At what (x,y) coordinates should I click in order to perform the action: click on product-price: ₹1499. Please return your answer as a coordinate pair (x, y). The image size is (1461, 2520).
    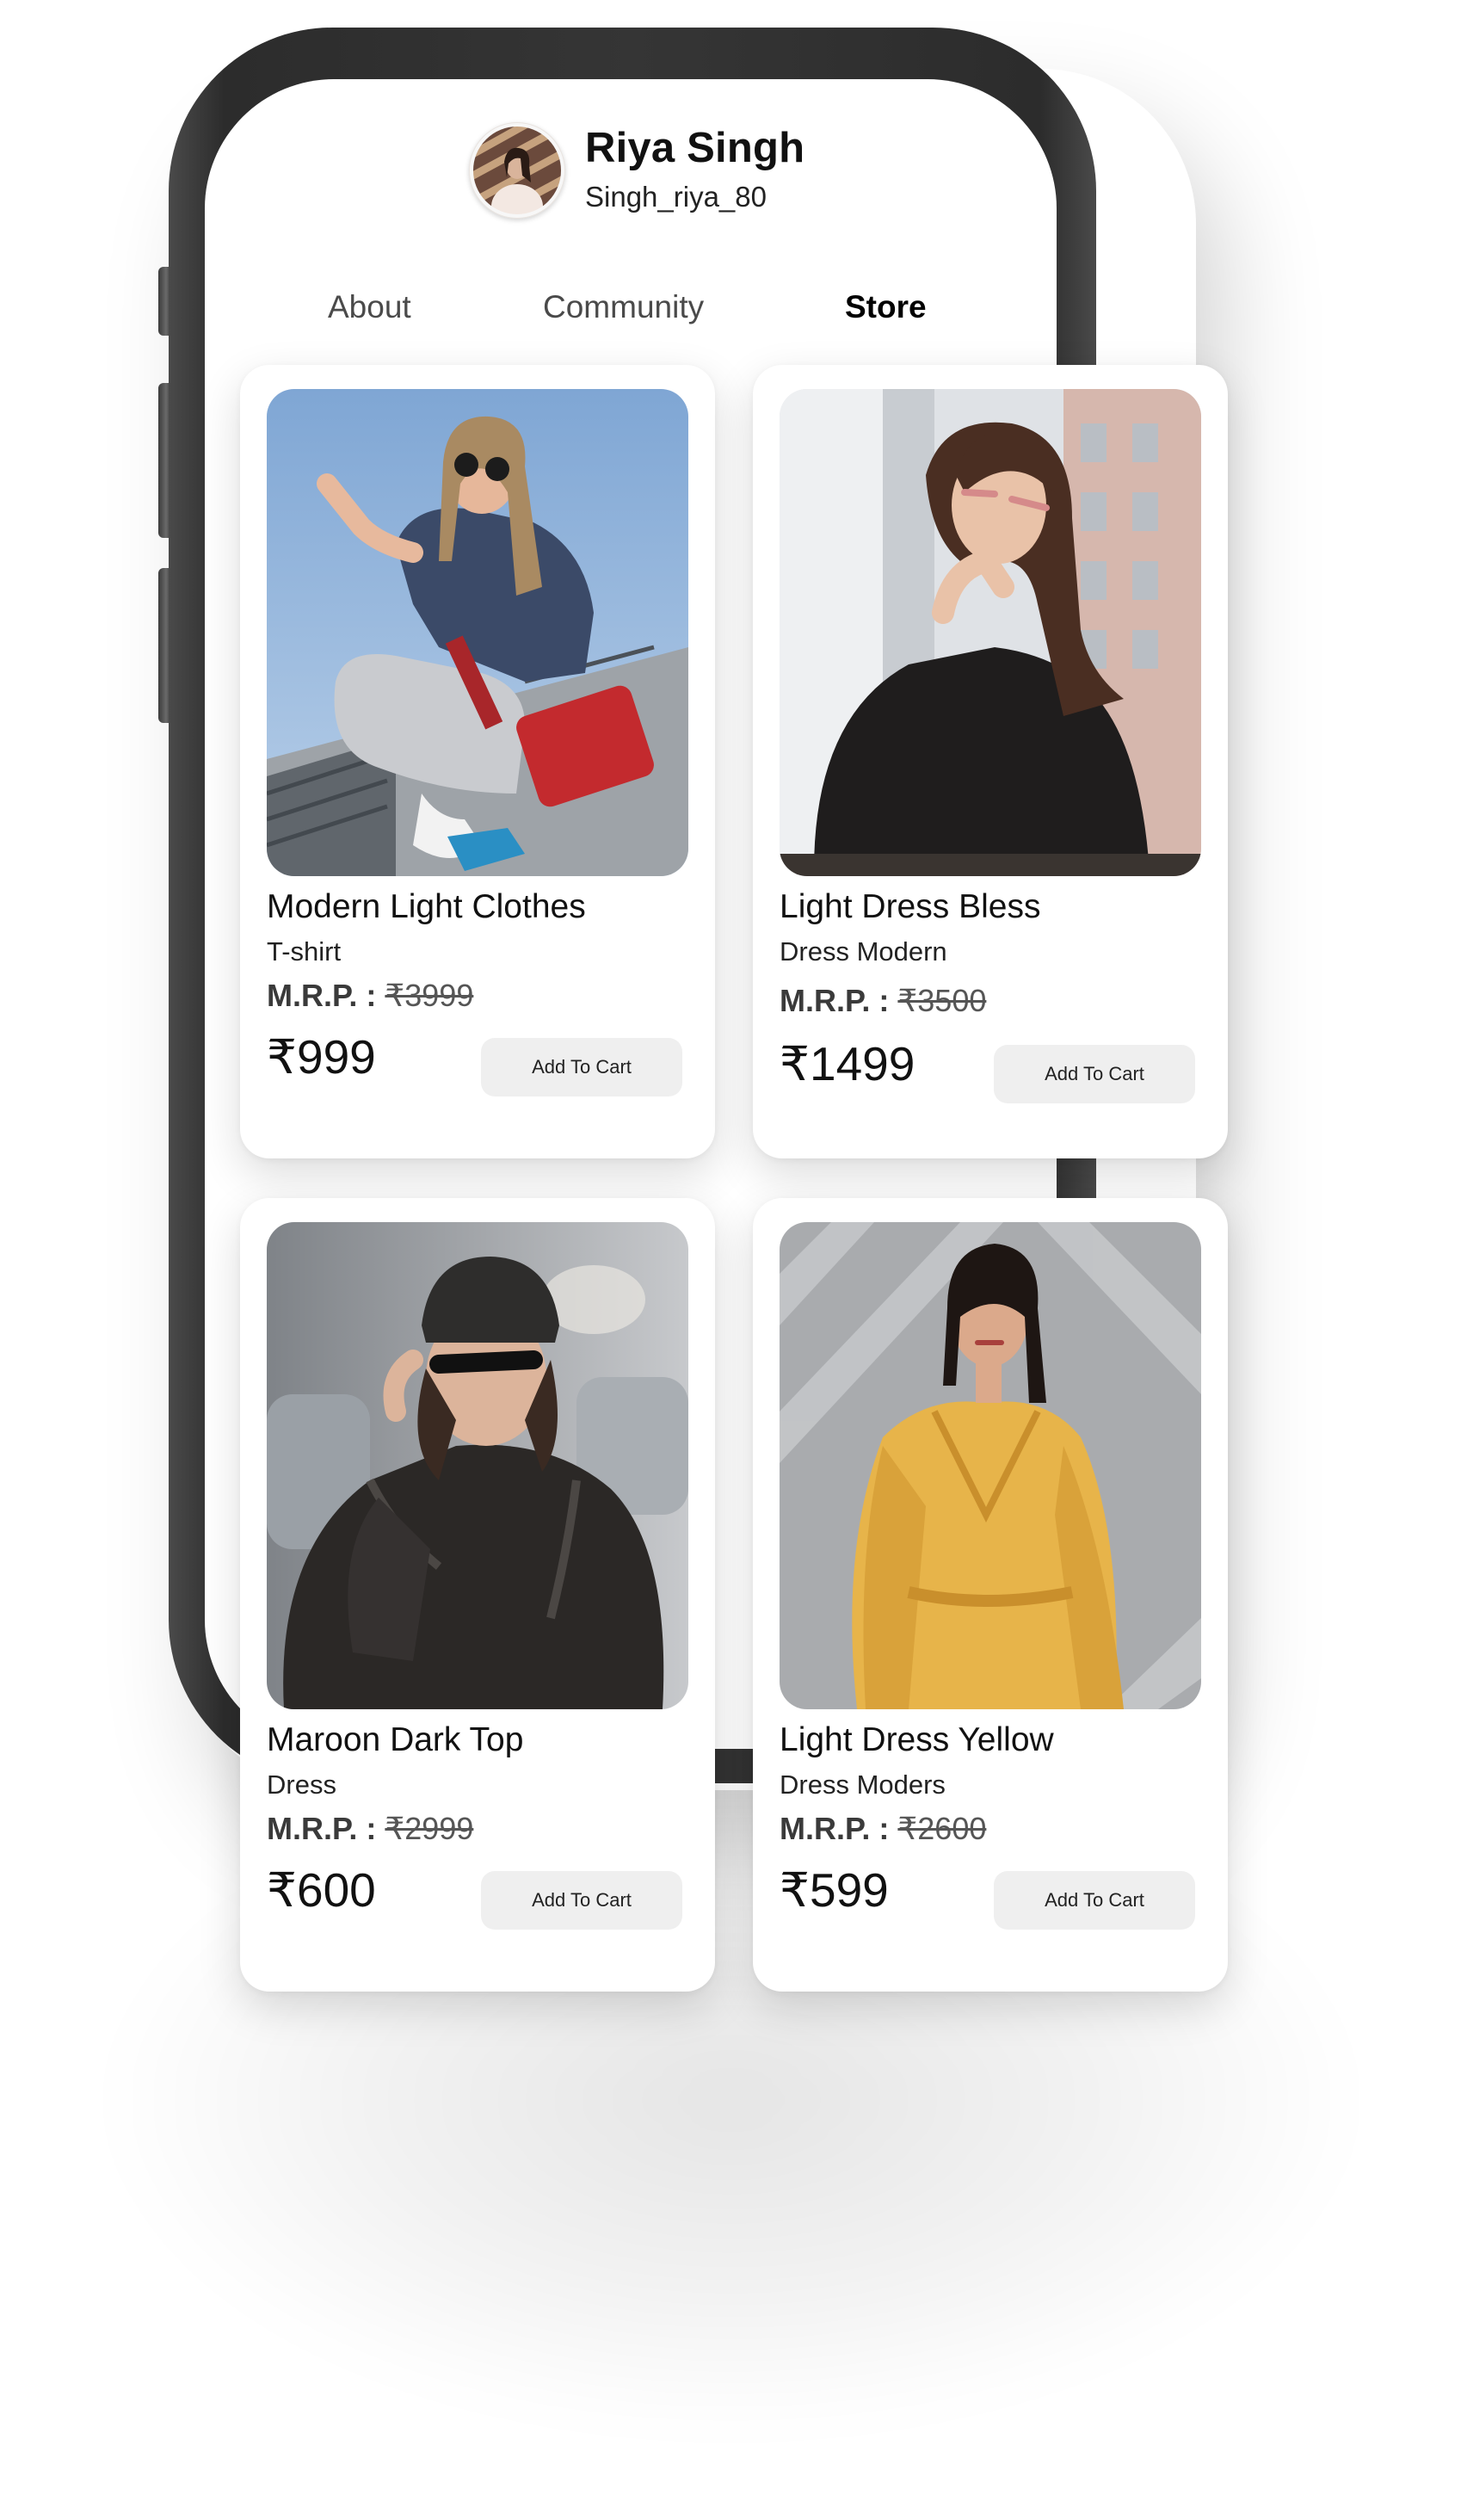
    Looking at the image, I should click on (847, 1063).